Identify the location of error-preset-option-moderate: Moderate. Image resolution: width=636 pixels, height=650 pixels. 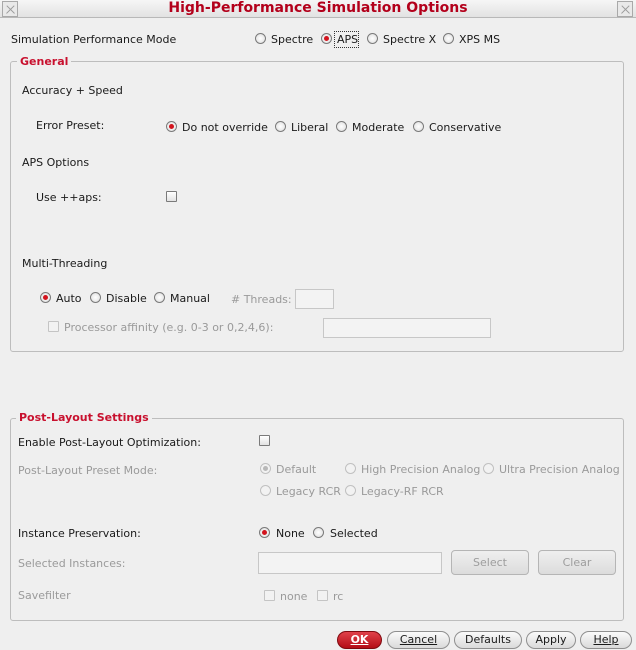
(378, 127).